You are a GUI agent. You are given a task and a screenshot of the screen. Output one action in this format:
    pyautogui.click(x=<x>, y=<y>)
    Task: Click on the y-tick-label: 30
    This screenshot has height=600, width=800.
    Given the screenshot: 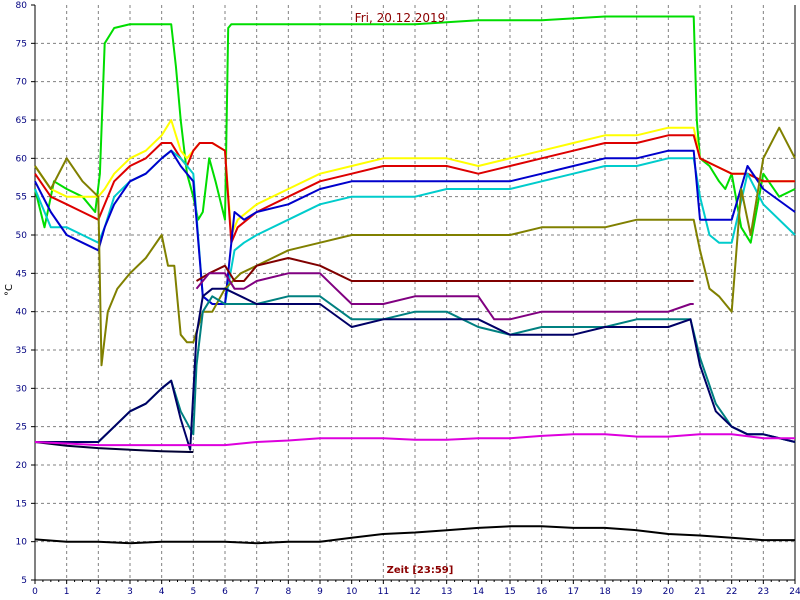 What is the action you would take?
    pyautogui.click(x=22, y=389)
    